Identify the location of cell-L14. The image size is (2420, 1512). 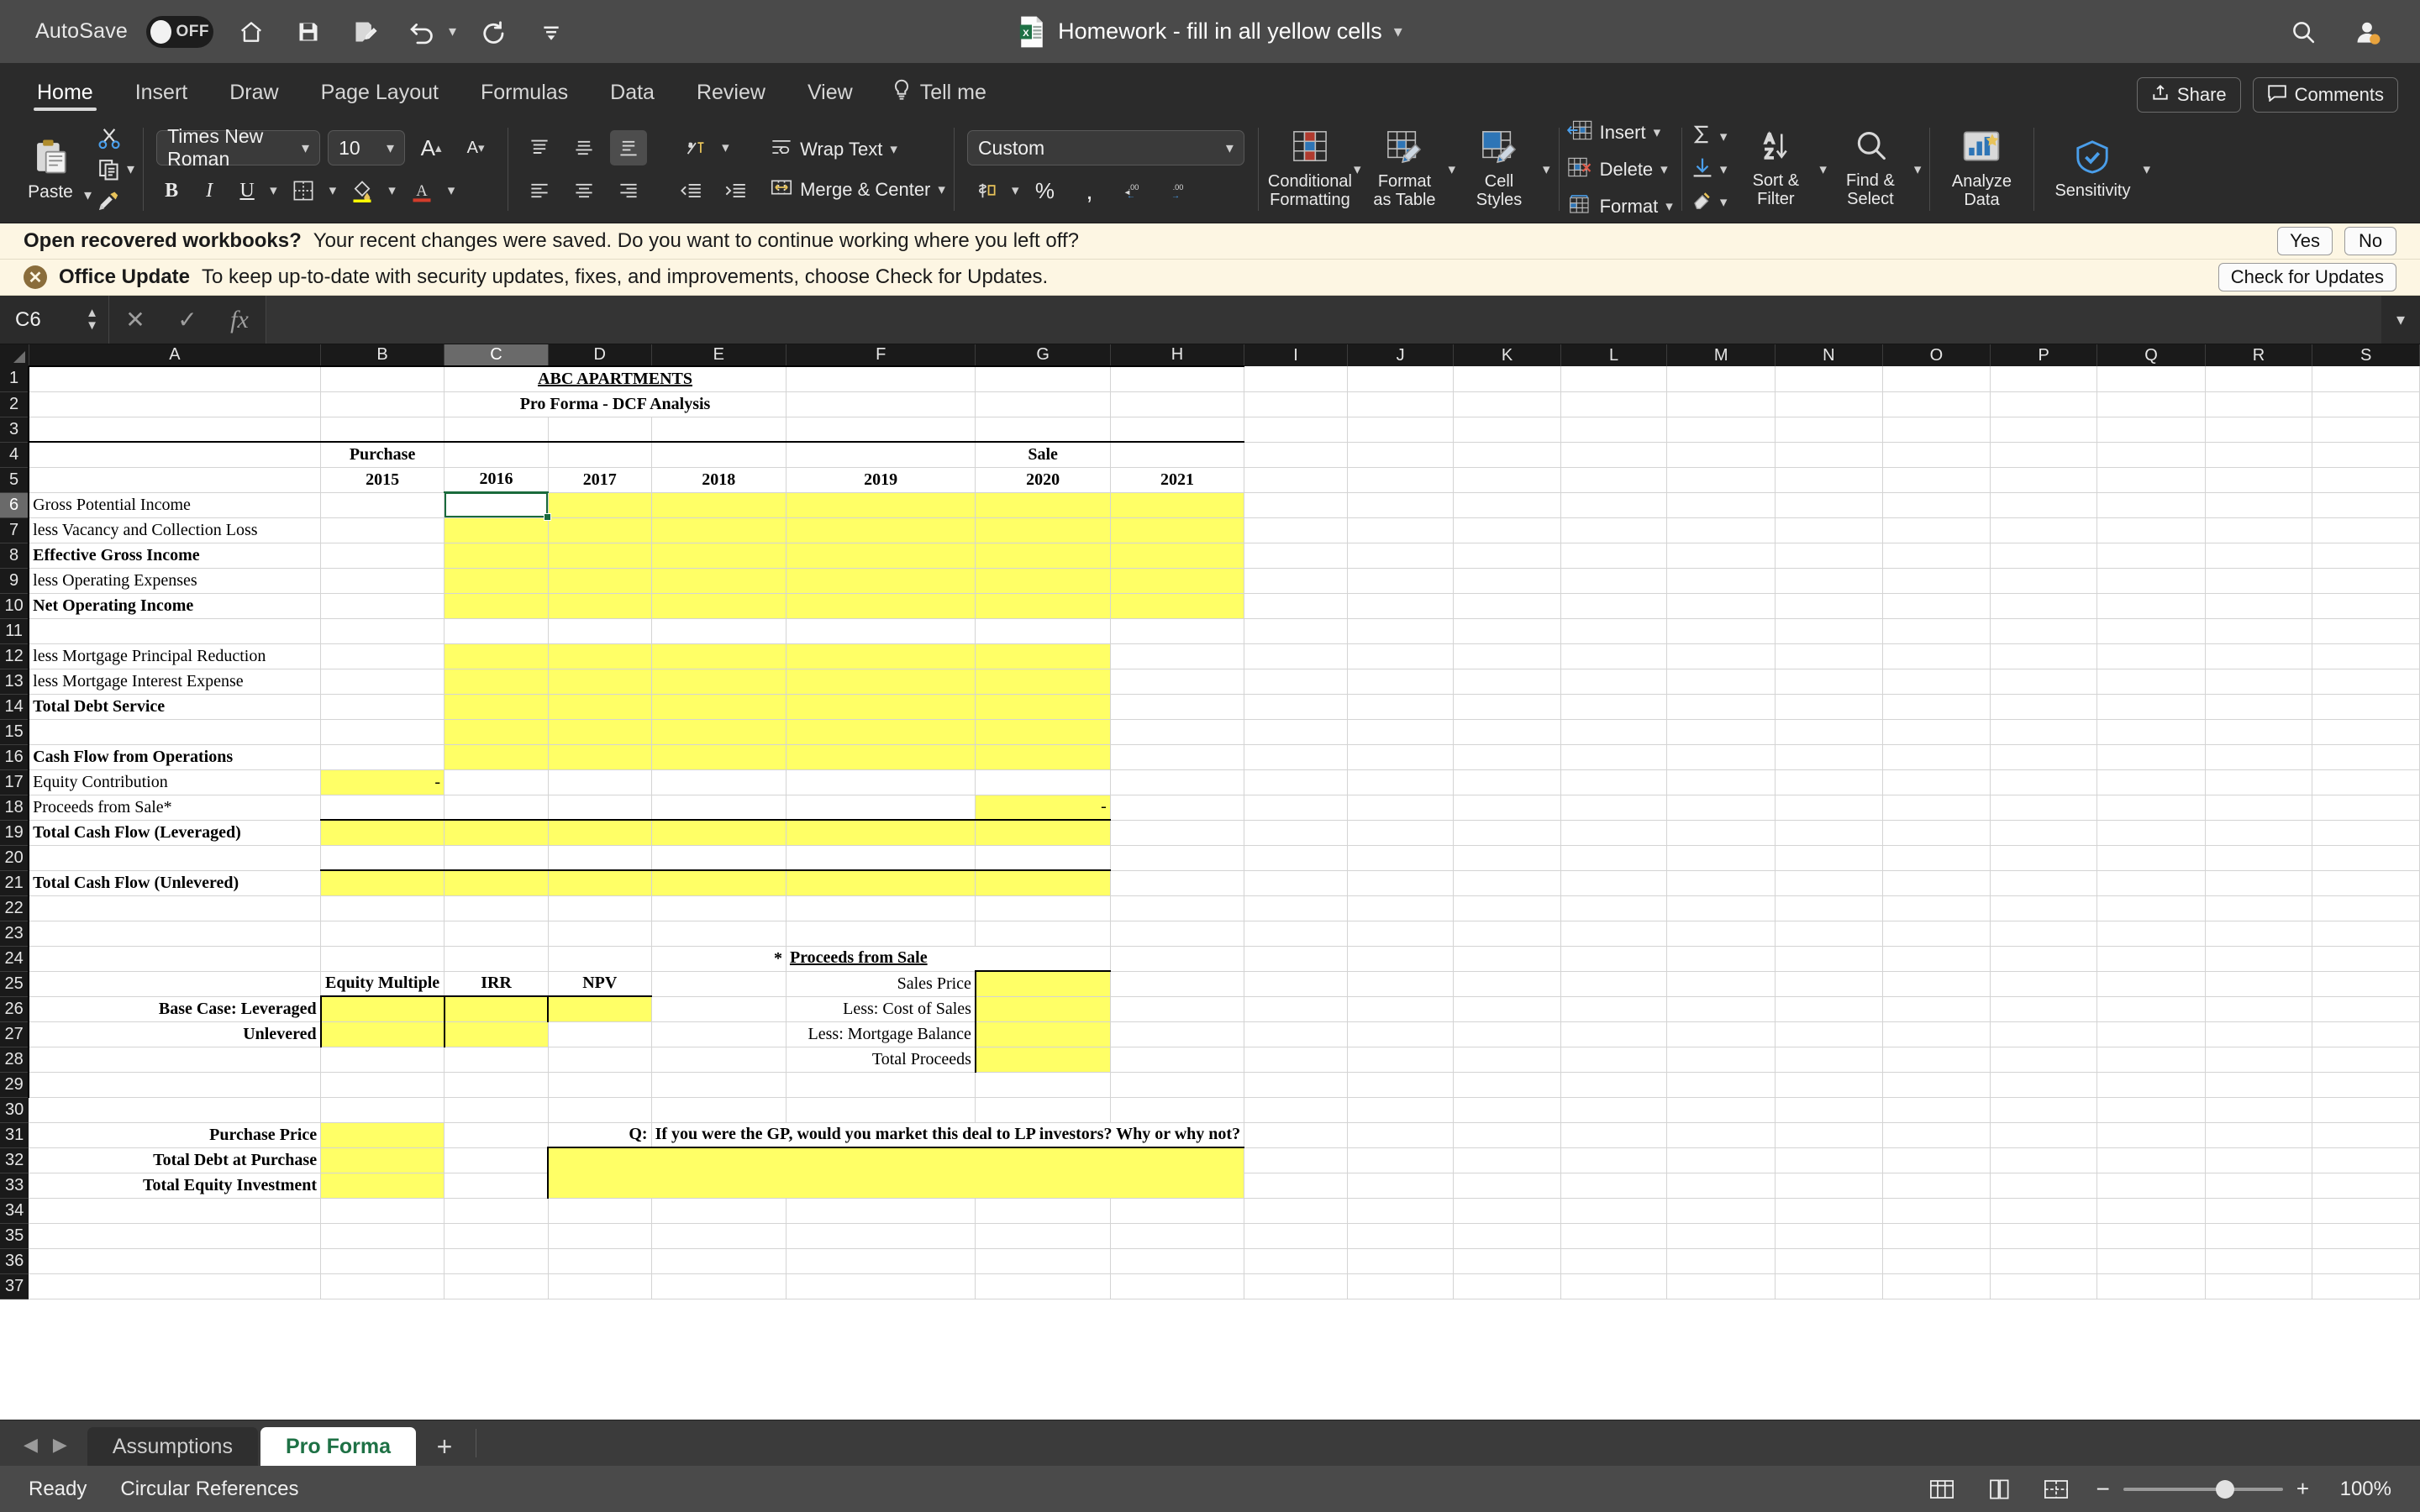
(1614, 707).